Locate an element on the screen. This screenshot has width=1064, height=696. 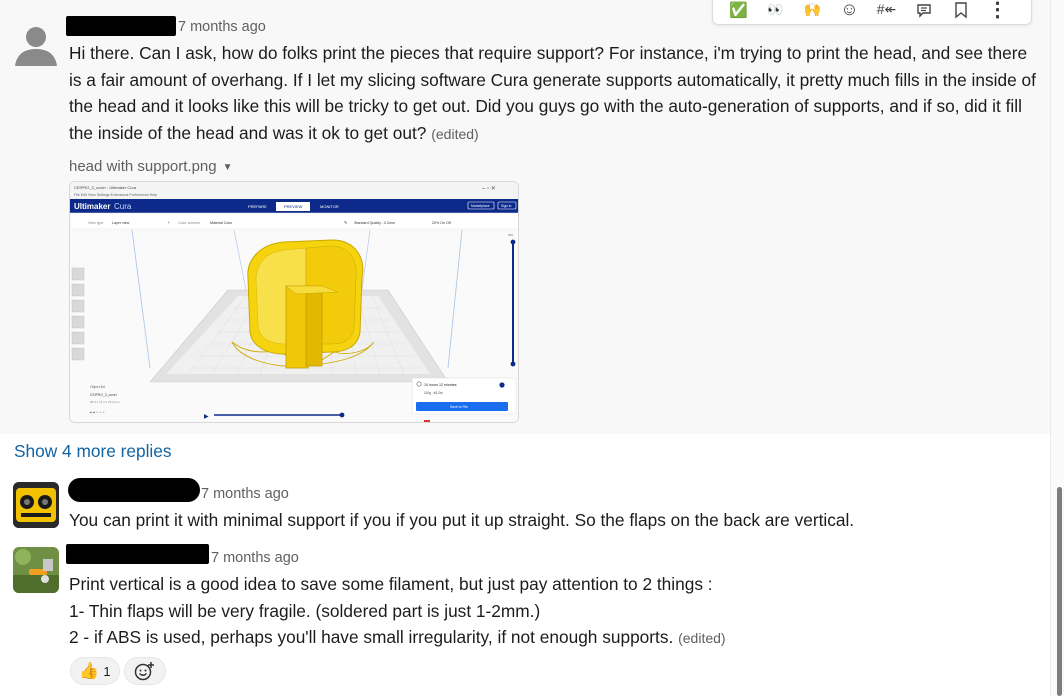
cura-color-scheme-value: Material Color is located at coordinates (221, 223).